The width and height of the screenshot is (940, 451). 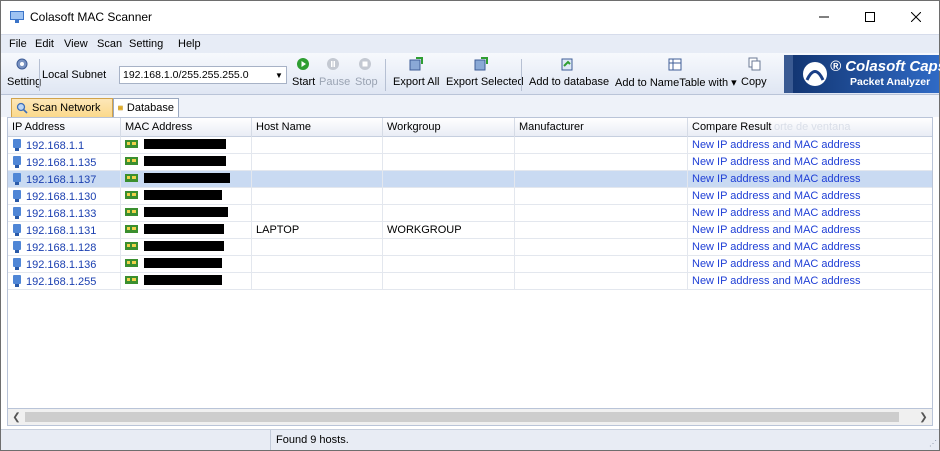 What do you see at coordinates (333, 64) in the screenshot?
I see `pause-icon` at bounding box center [333, 64].